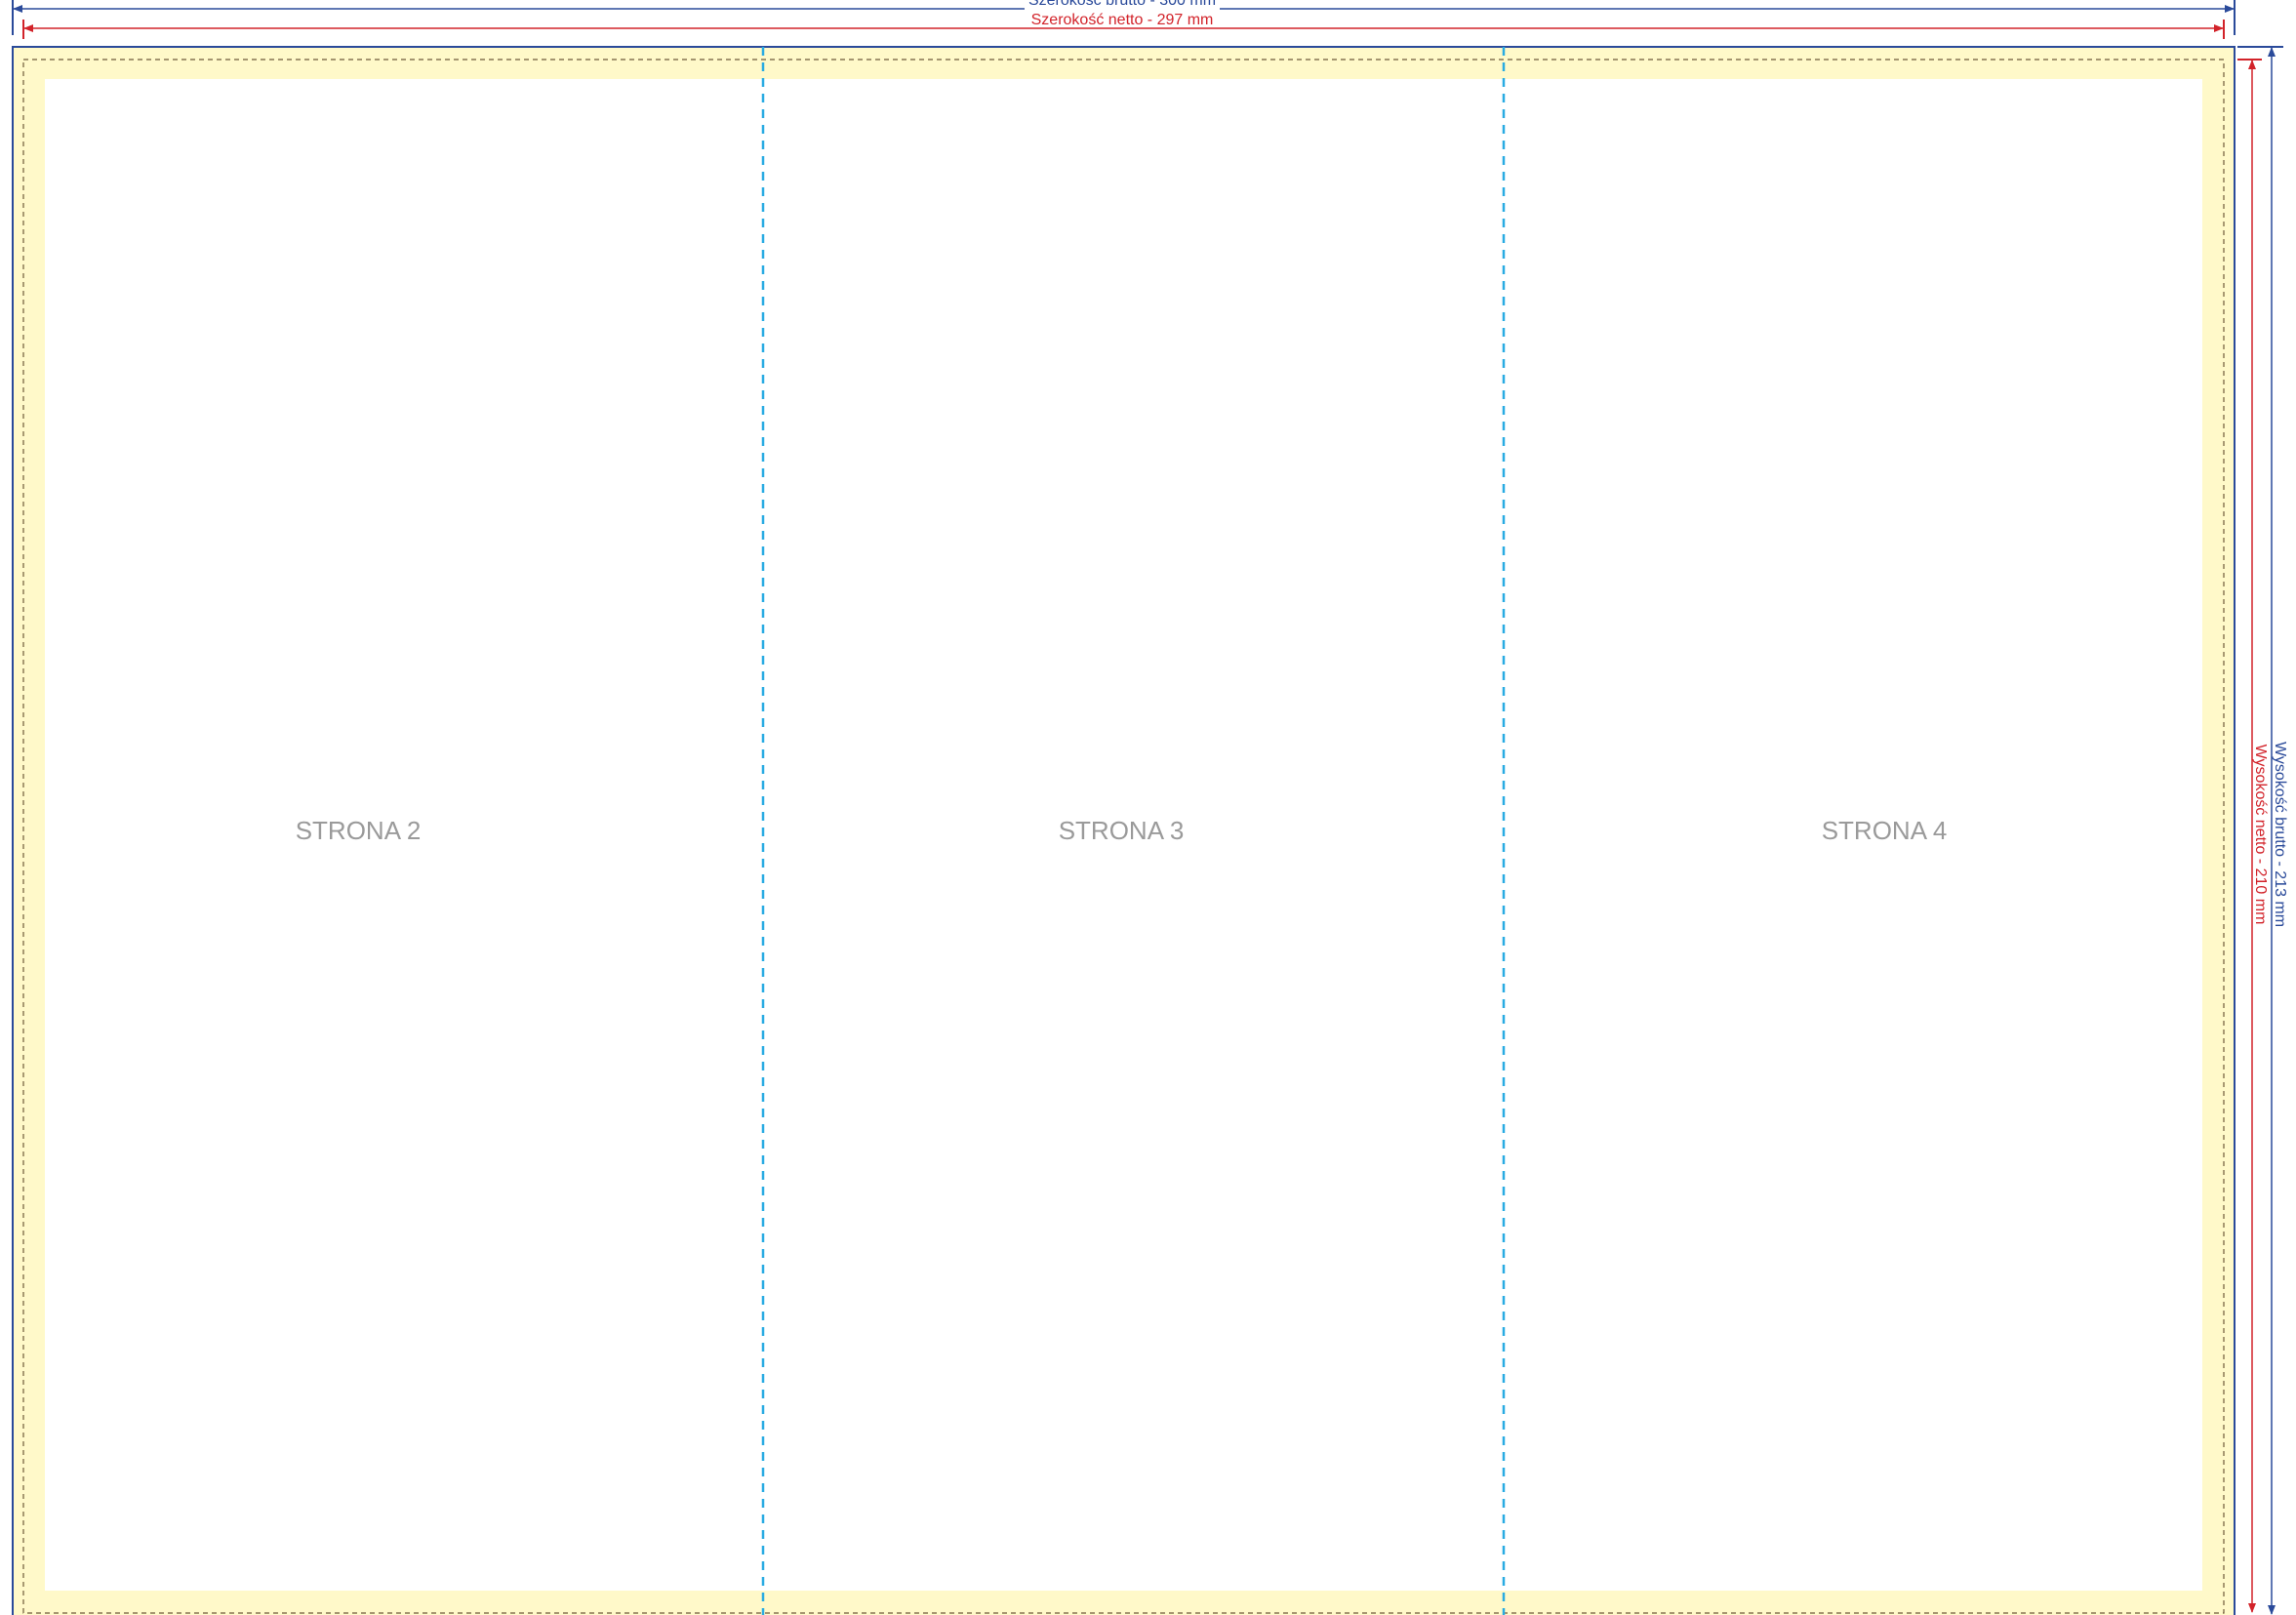 The width and height of the screenshot is (2296, 1615). I want to click on panel-label-strona-4: STRONA 4, so click(1885, 830).